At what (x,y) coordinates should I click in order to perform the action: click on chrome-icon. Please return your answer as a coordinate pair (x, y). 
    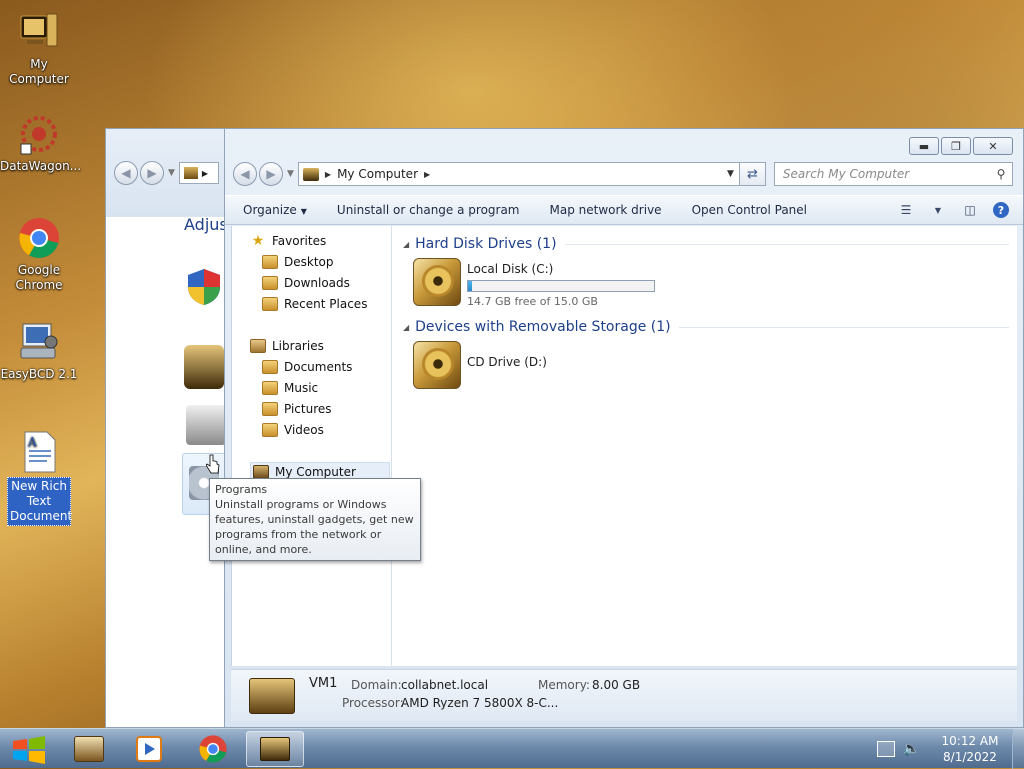
    Looking at the image, I should click on (213, 749).